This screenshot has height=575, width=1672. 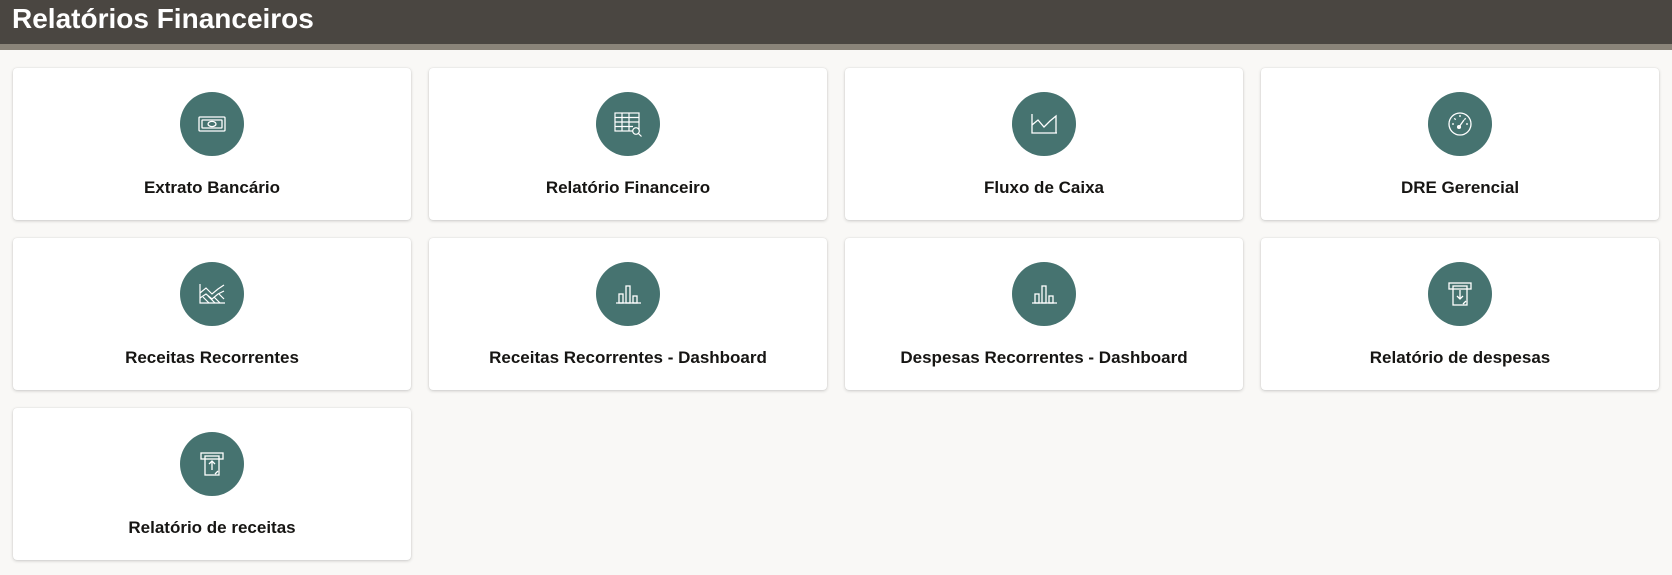 What do you see at coordinates (836, 25) in the screenshot?
I see `page-header: Relatórios Financeiros` at bounding box center [836, 25].